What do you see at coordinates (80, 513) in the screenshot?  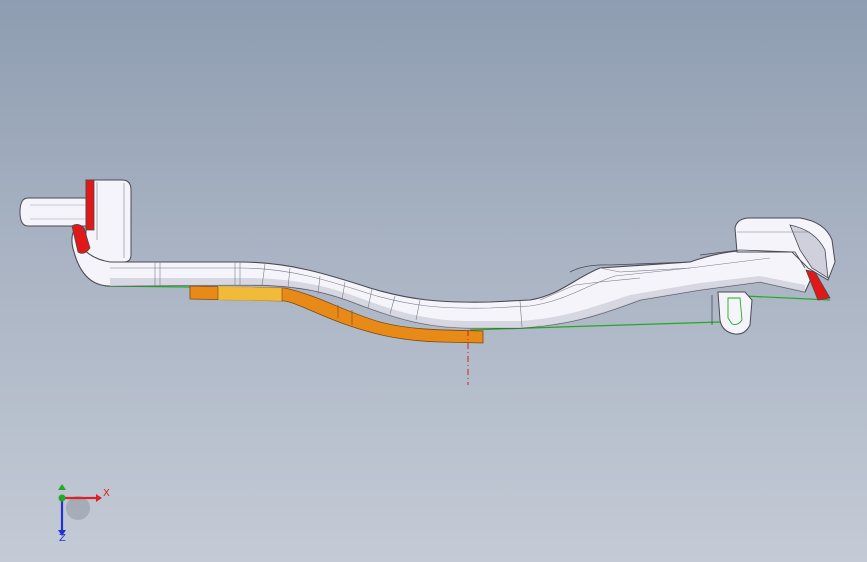 I see `coordinate-triad: X Z` at bounding box center [80, 513].